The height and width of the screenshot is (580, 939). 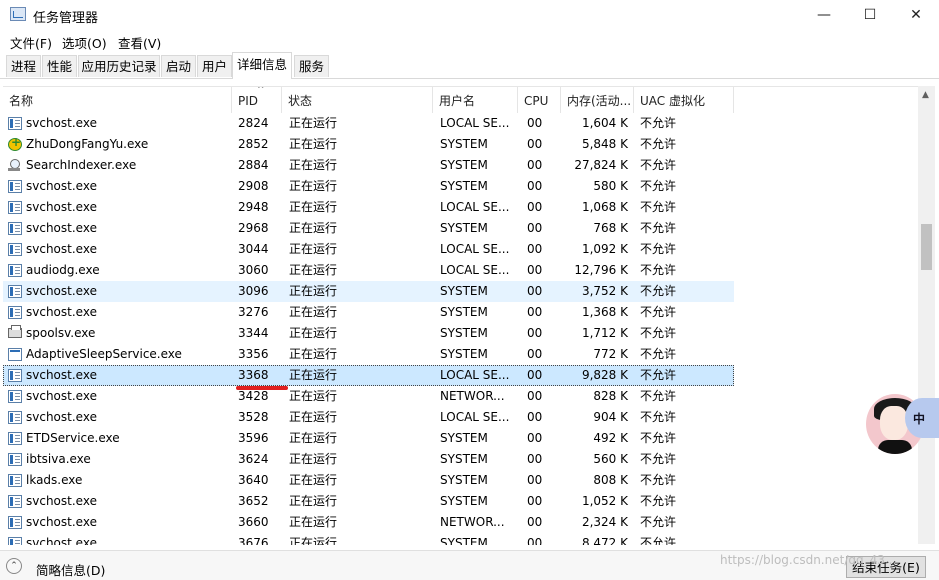 I want to click on tab-services: 服务, so click(x=311, y=66).